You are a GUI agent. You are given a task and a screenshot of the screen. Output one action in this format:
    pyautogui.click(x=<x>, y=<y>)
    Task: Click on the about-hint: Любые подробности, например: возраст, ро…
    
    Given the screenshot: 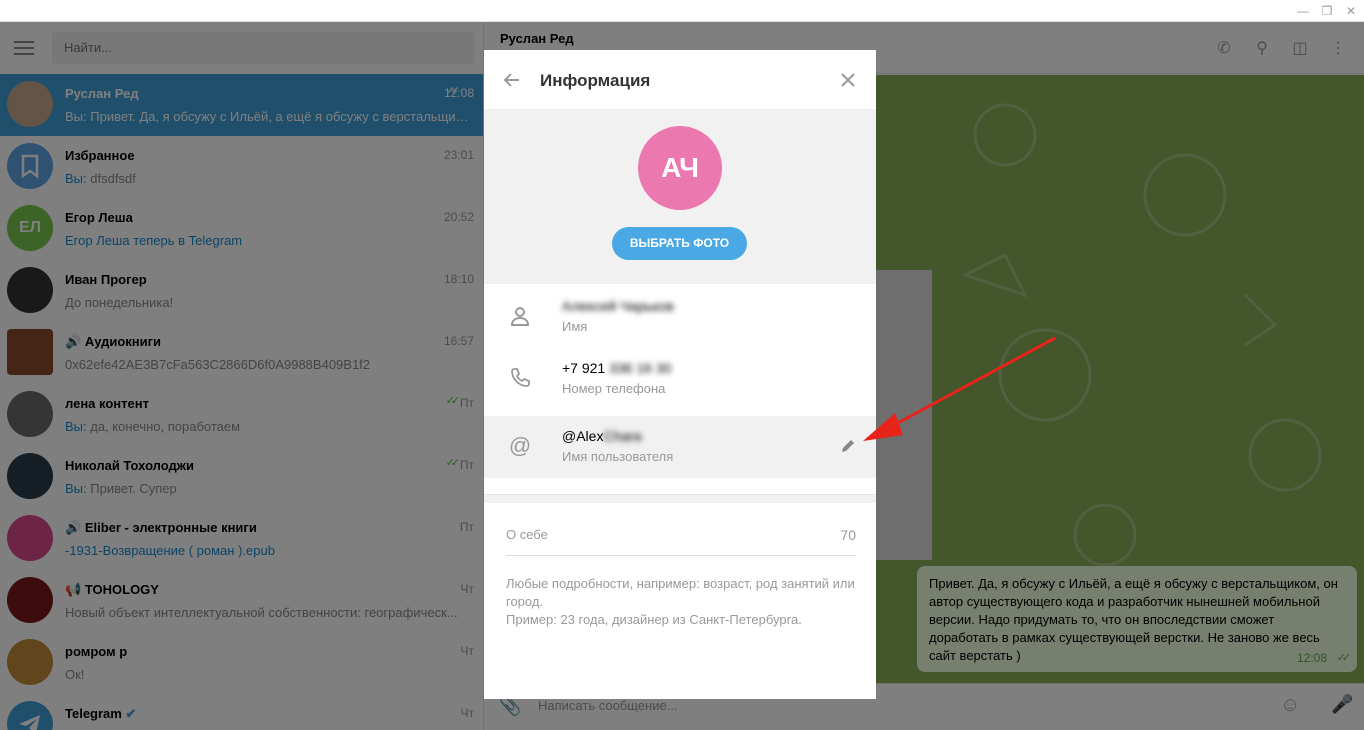 What is the action you would take?
    pyautogui.click(x=680, y=601)
    